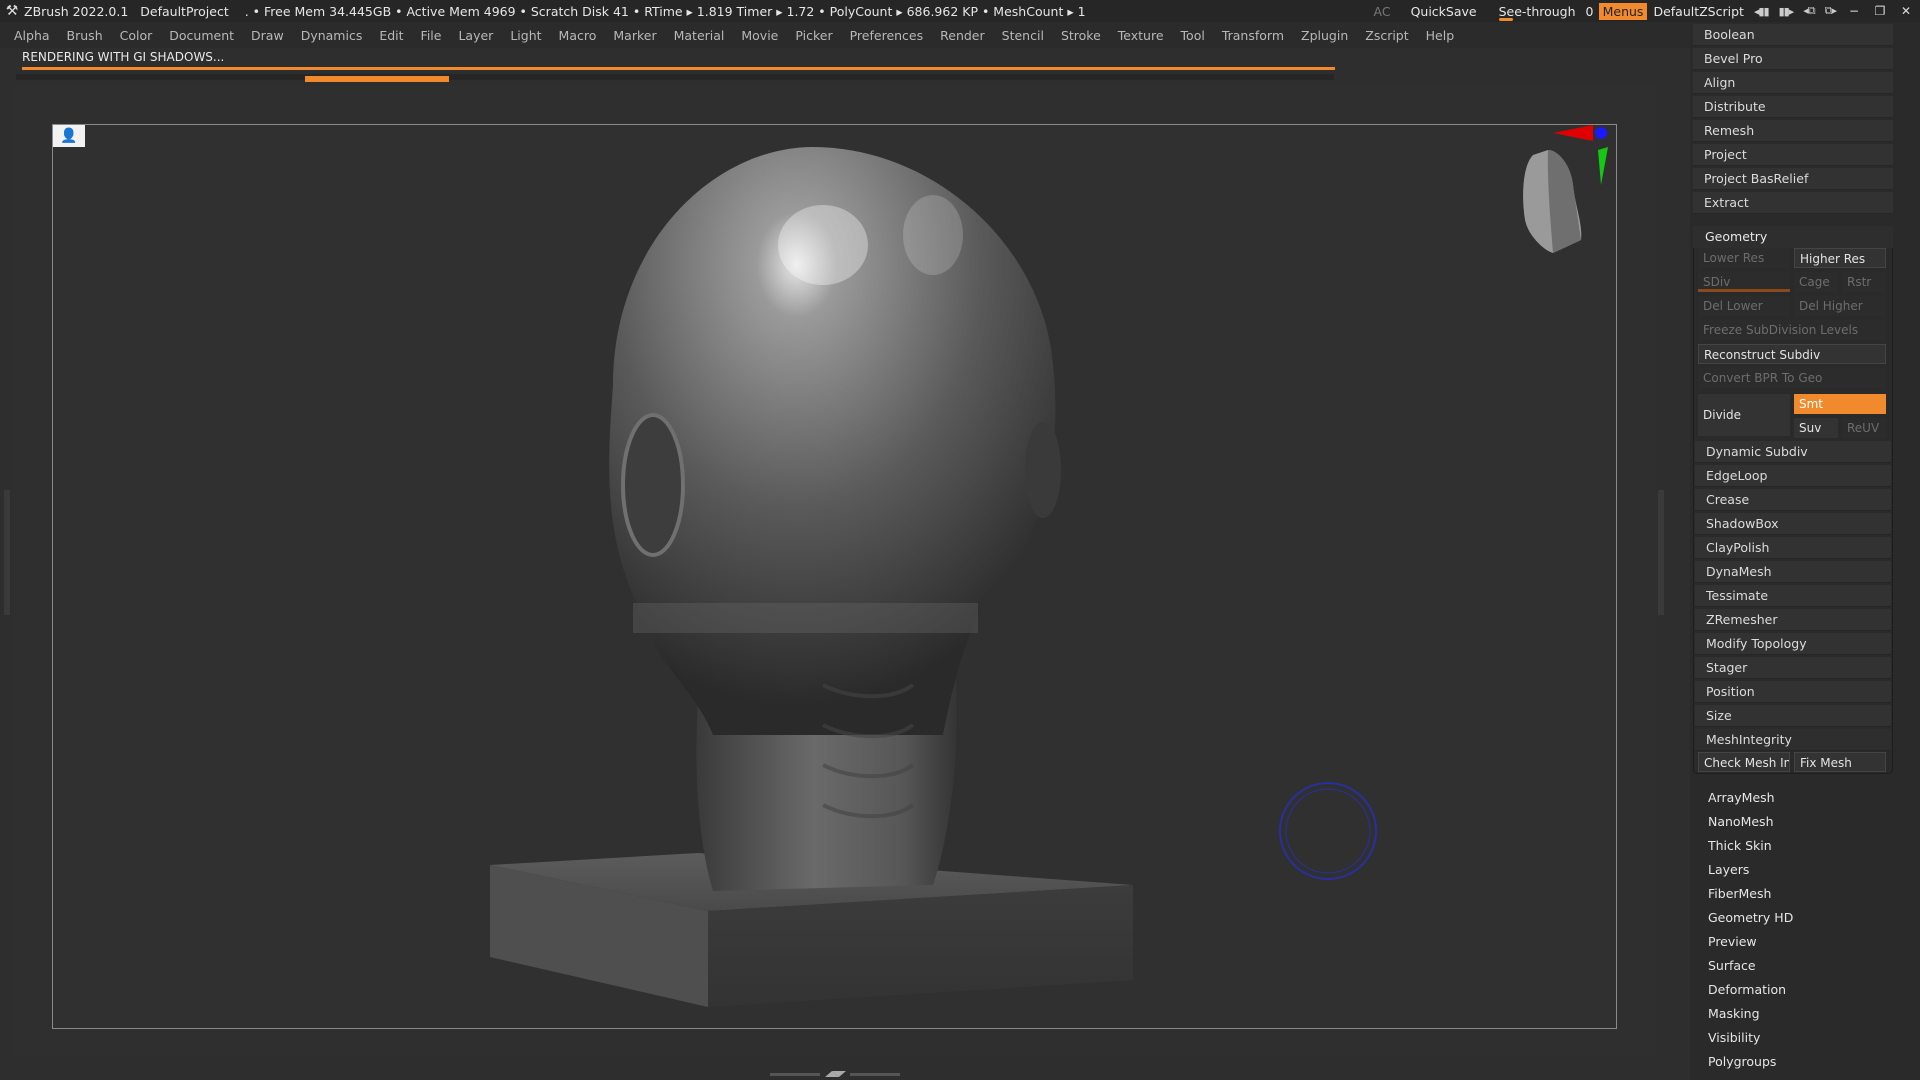 The height and width of the screenshot is (1080, 1920). Describe the element at coordinates (1545, 12) in the screenshot. I see `see-through-slider: See-through 0` at that location.